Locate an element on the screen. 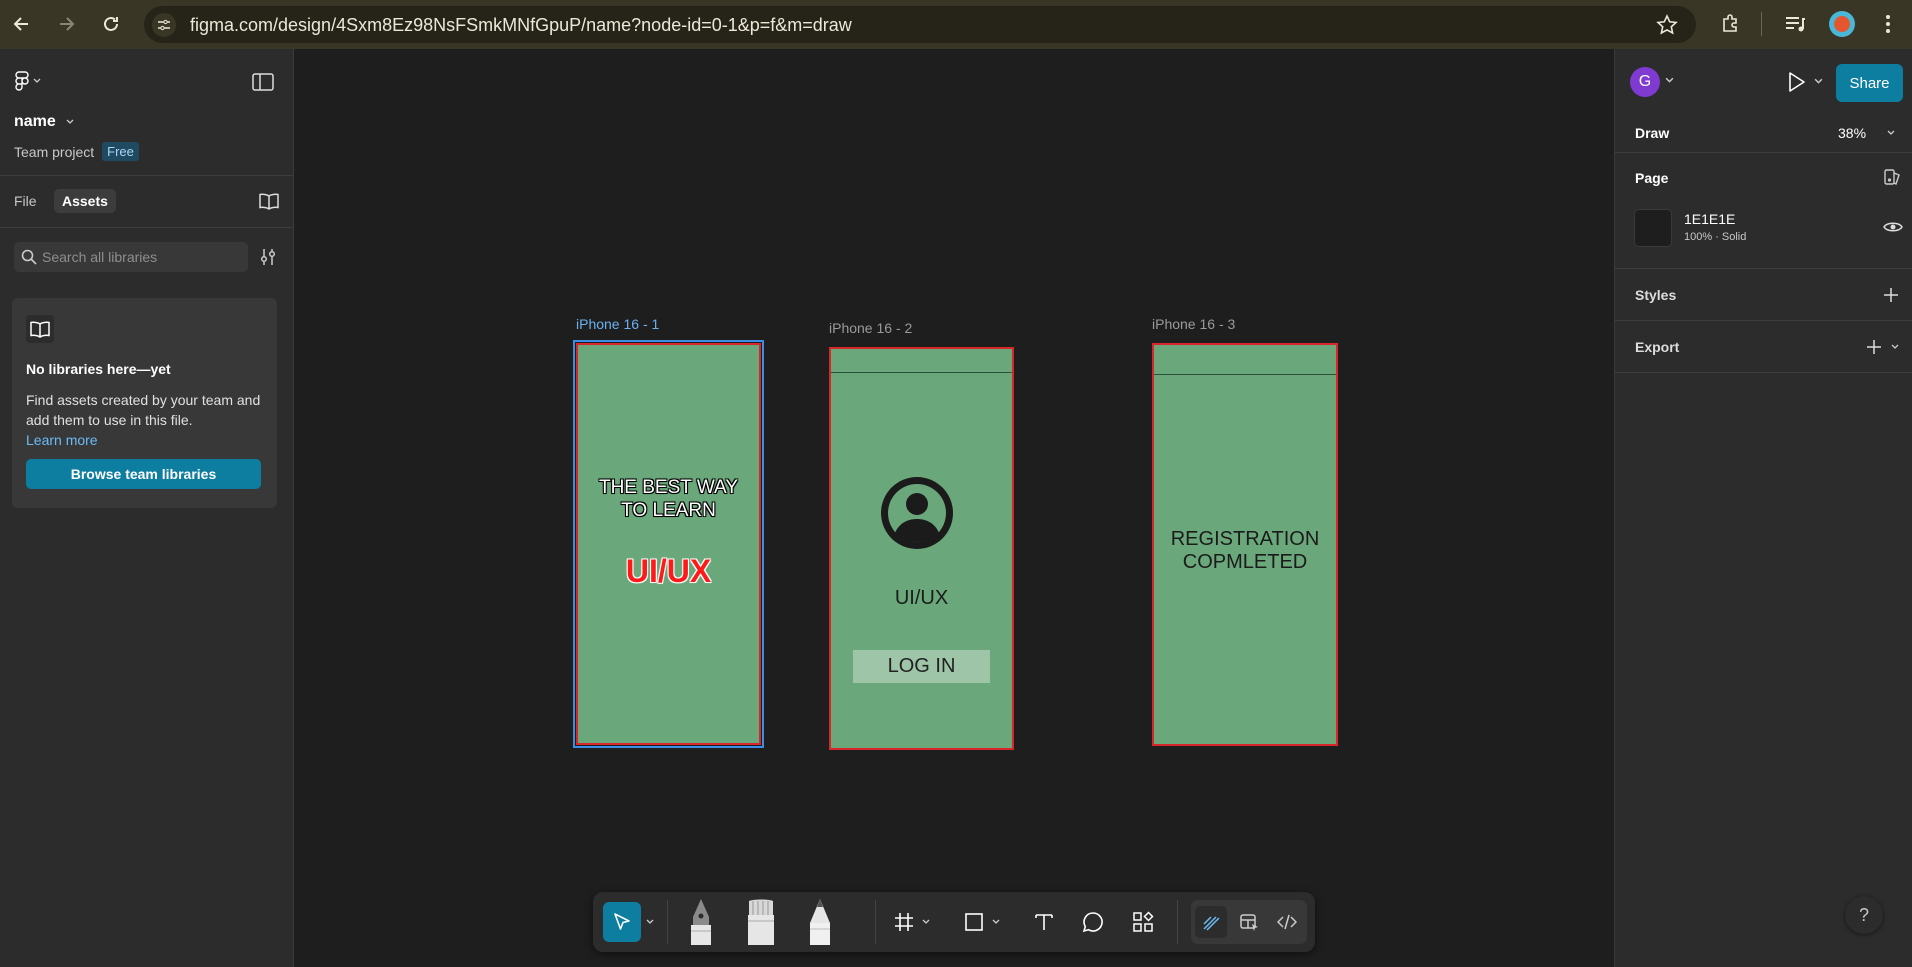  login-button: LOG IN is located at coordinates (921, 666).